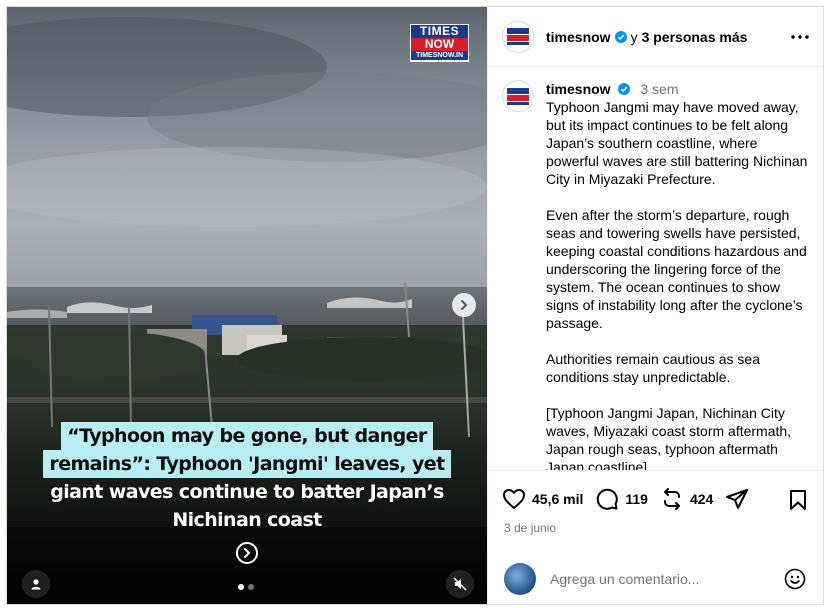 The width and height of the screenshot is (825, 608). Describe the element at coordinates (247, 520) in the screenshot. I see `caption-line: Nichinan coast` at that location.